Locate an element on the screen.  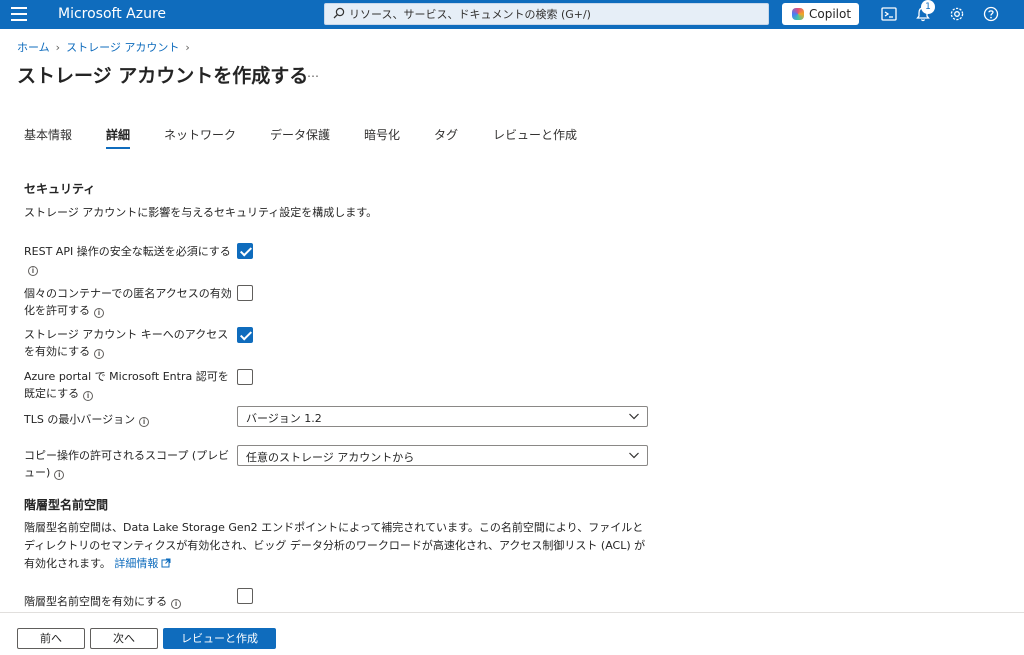
entra-auth-label: Azure portal で Microsoft Entra 認可を既定にする i is located at coordinates (129, 385).